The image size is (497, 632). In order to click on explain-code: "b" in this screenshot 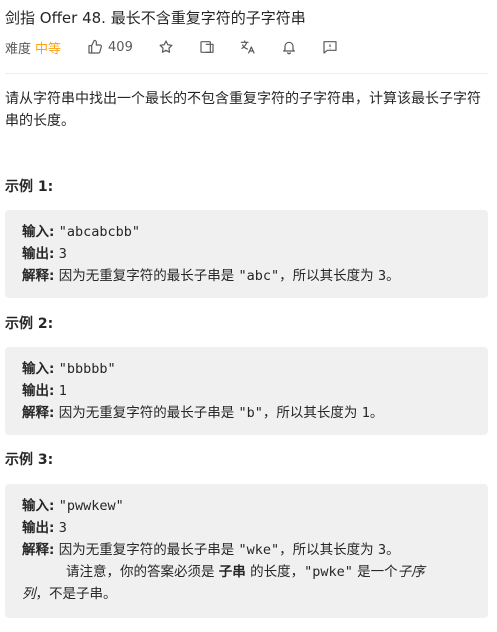, I will do `click(250, 413)`.